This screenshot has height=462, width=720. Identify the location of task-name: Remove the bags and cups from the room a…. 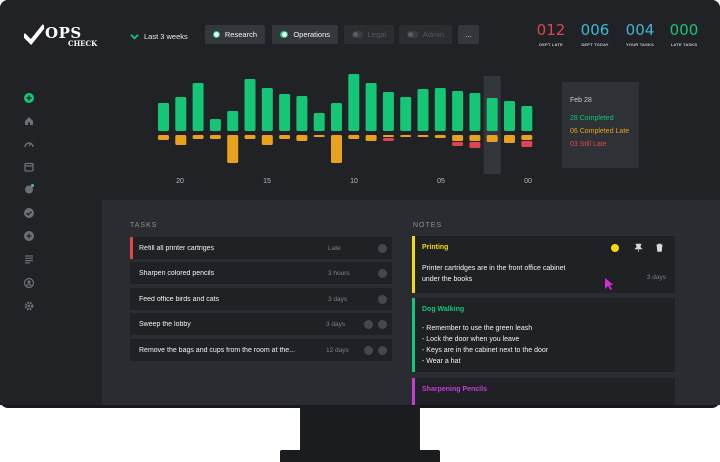
(217, 350).